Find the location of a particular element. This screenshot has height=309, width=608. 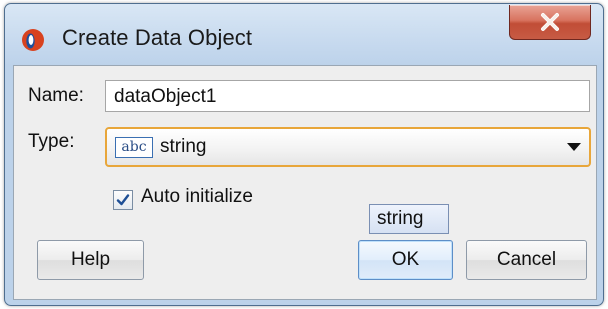

tooltip-text: string is located at coordinates (400, 218).